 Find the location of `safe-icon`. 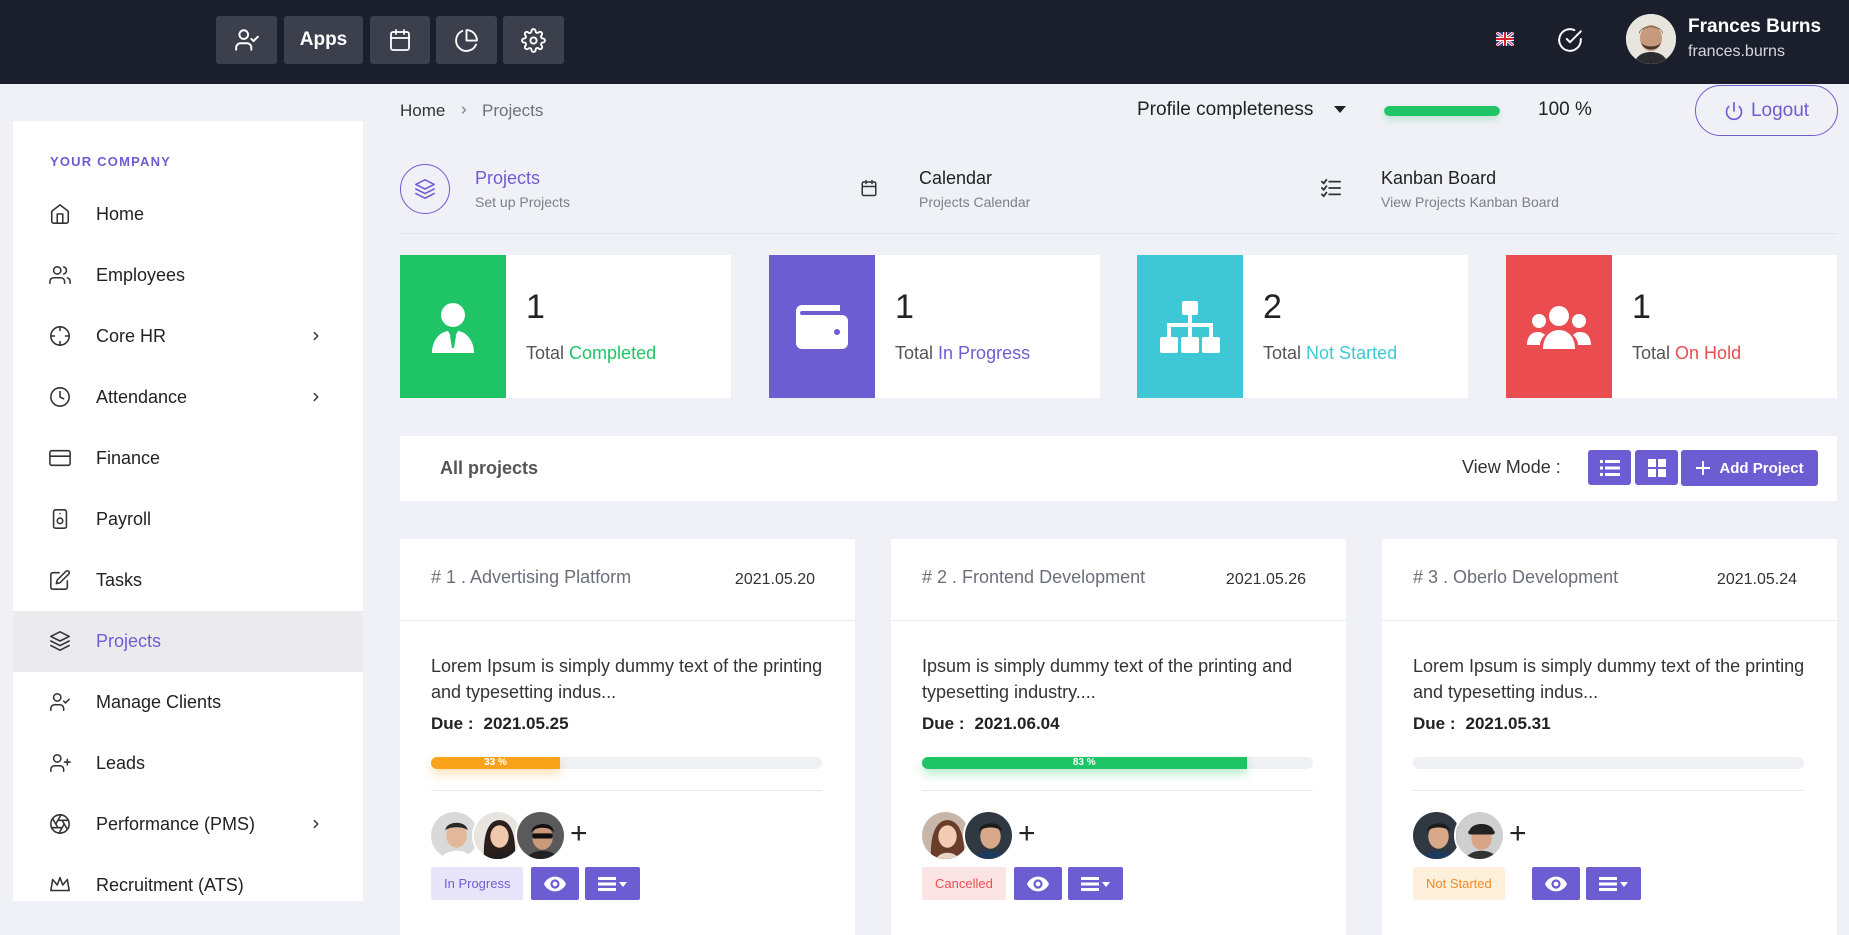

safe-icon is located at coordinates (60, 519).